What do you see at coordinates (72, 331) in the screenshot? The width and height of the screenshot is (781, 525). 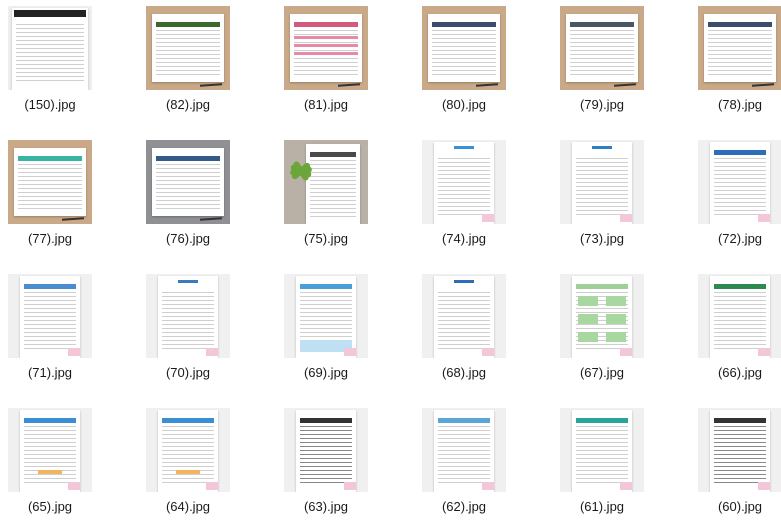 I see `file-tile: (71).jpg` at bounding box center [72, 331].